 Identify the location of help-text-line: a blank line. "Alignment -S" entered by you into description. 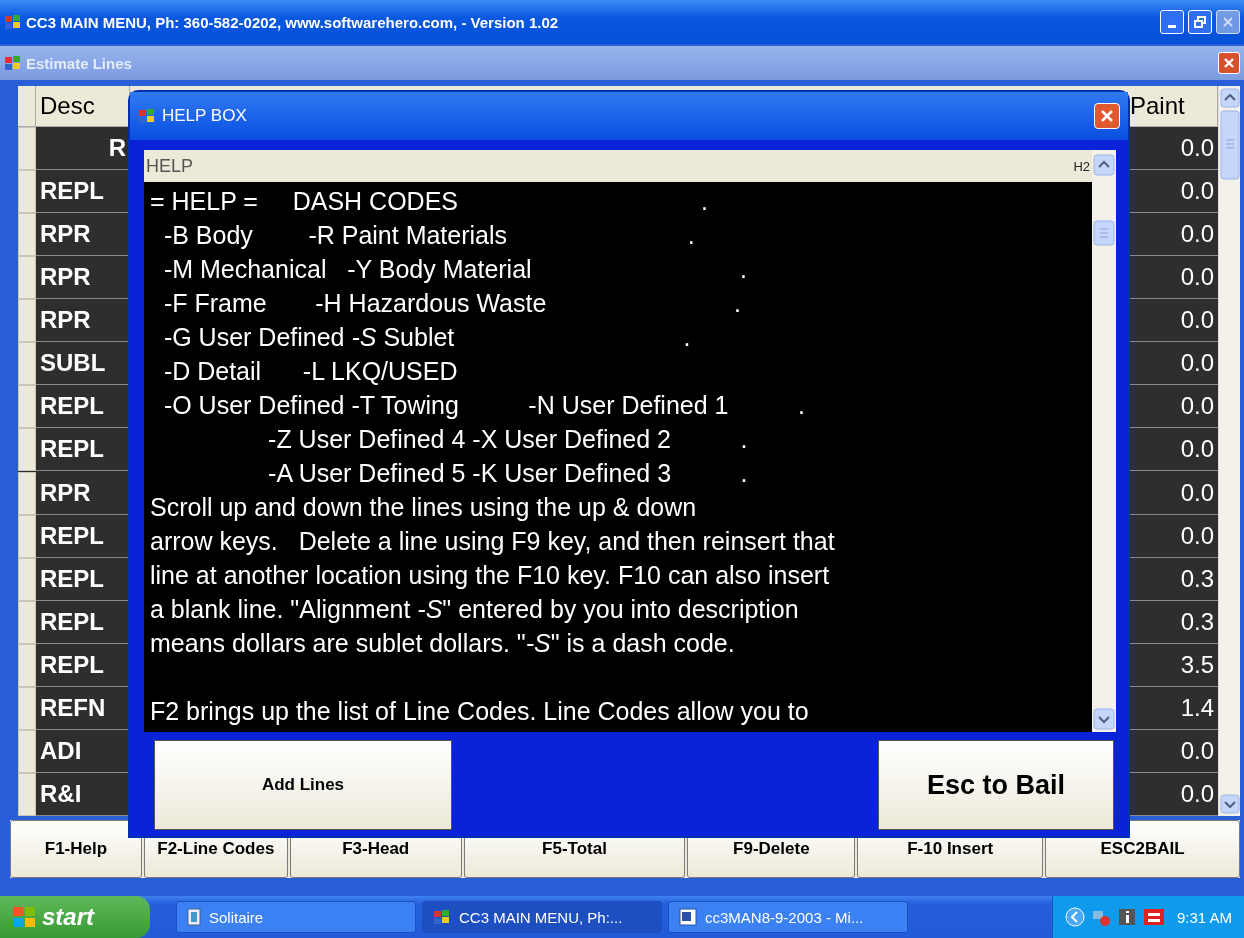
(475, 609).